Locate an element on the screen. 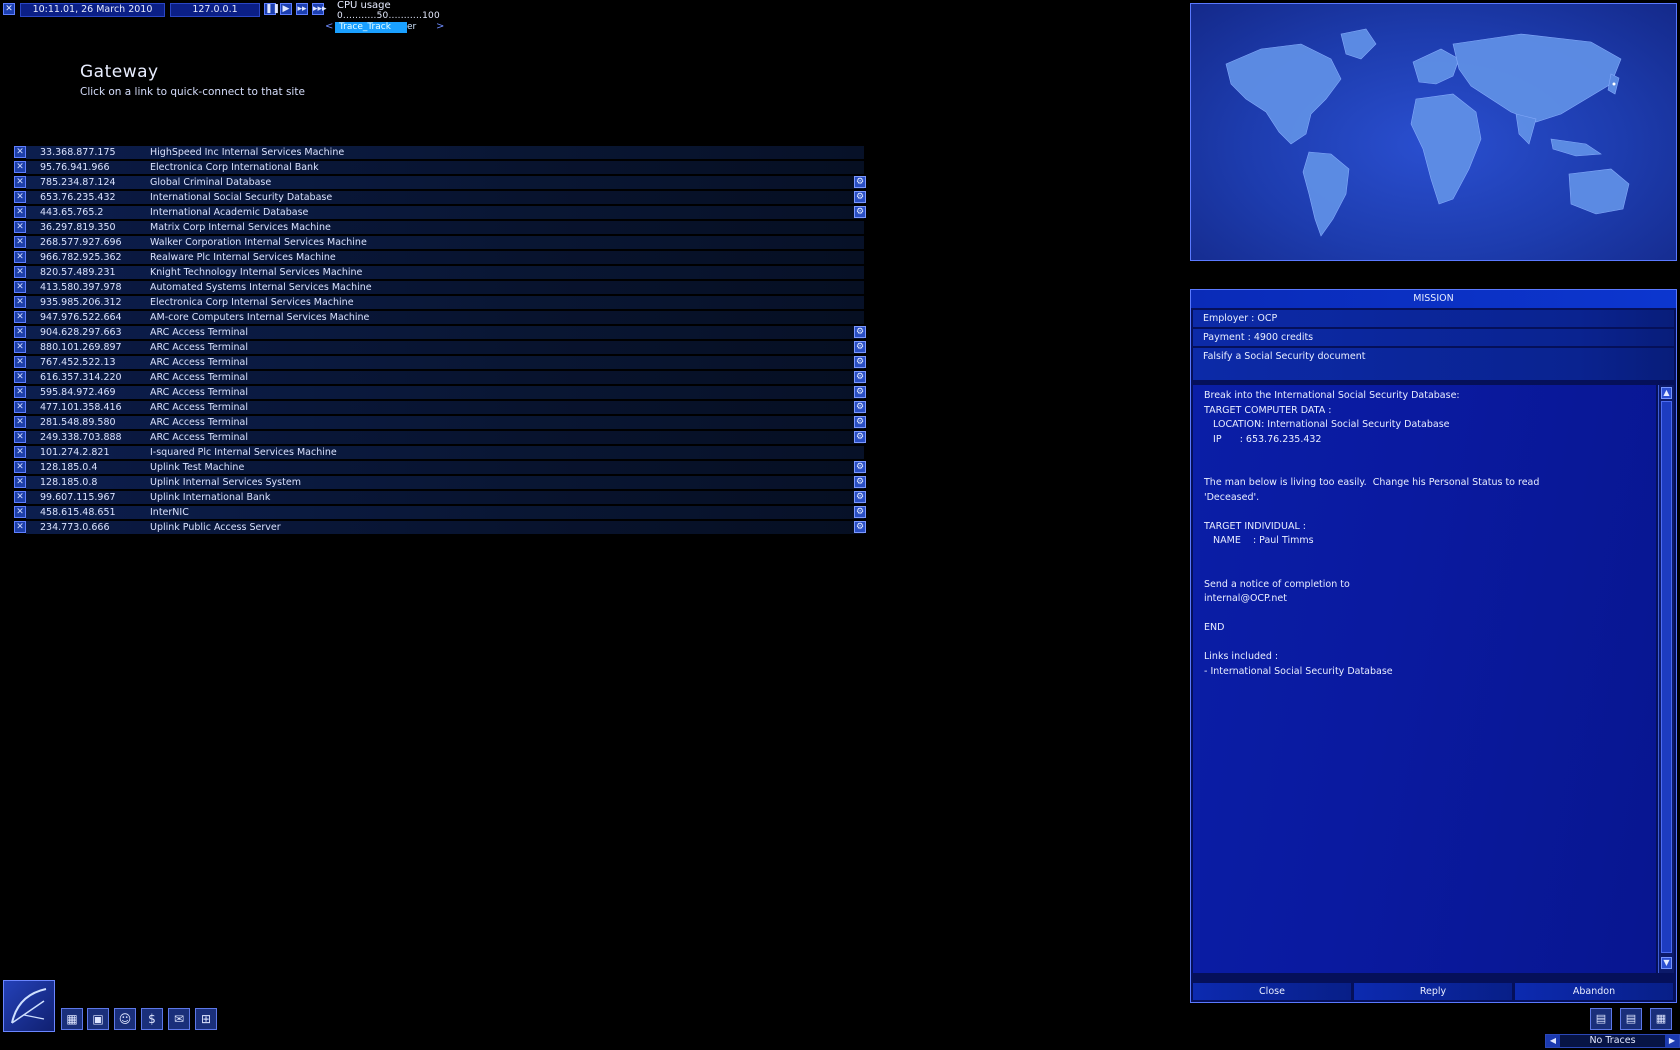 This screenshot has height=1050, width=1680. link-name: International Social Security Database is located at coordinates (241, 197).